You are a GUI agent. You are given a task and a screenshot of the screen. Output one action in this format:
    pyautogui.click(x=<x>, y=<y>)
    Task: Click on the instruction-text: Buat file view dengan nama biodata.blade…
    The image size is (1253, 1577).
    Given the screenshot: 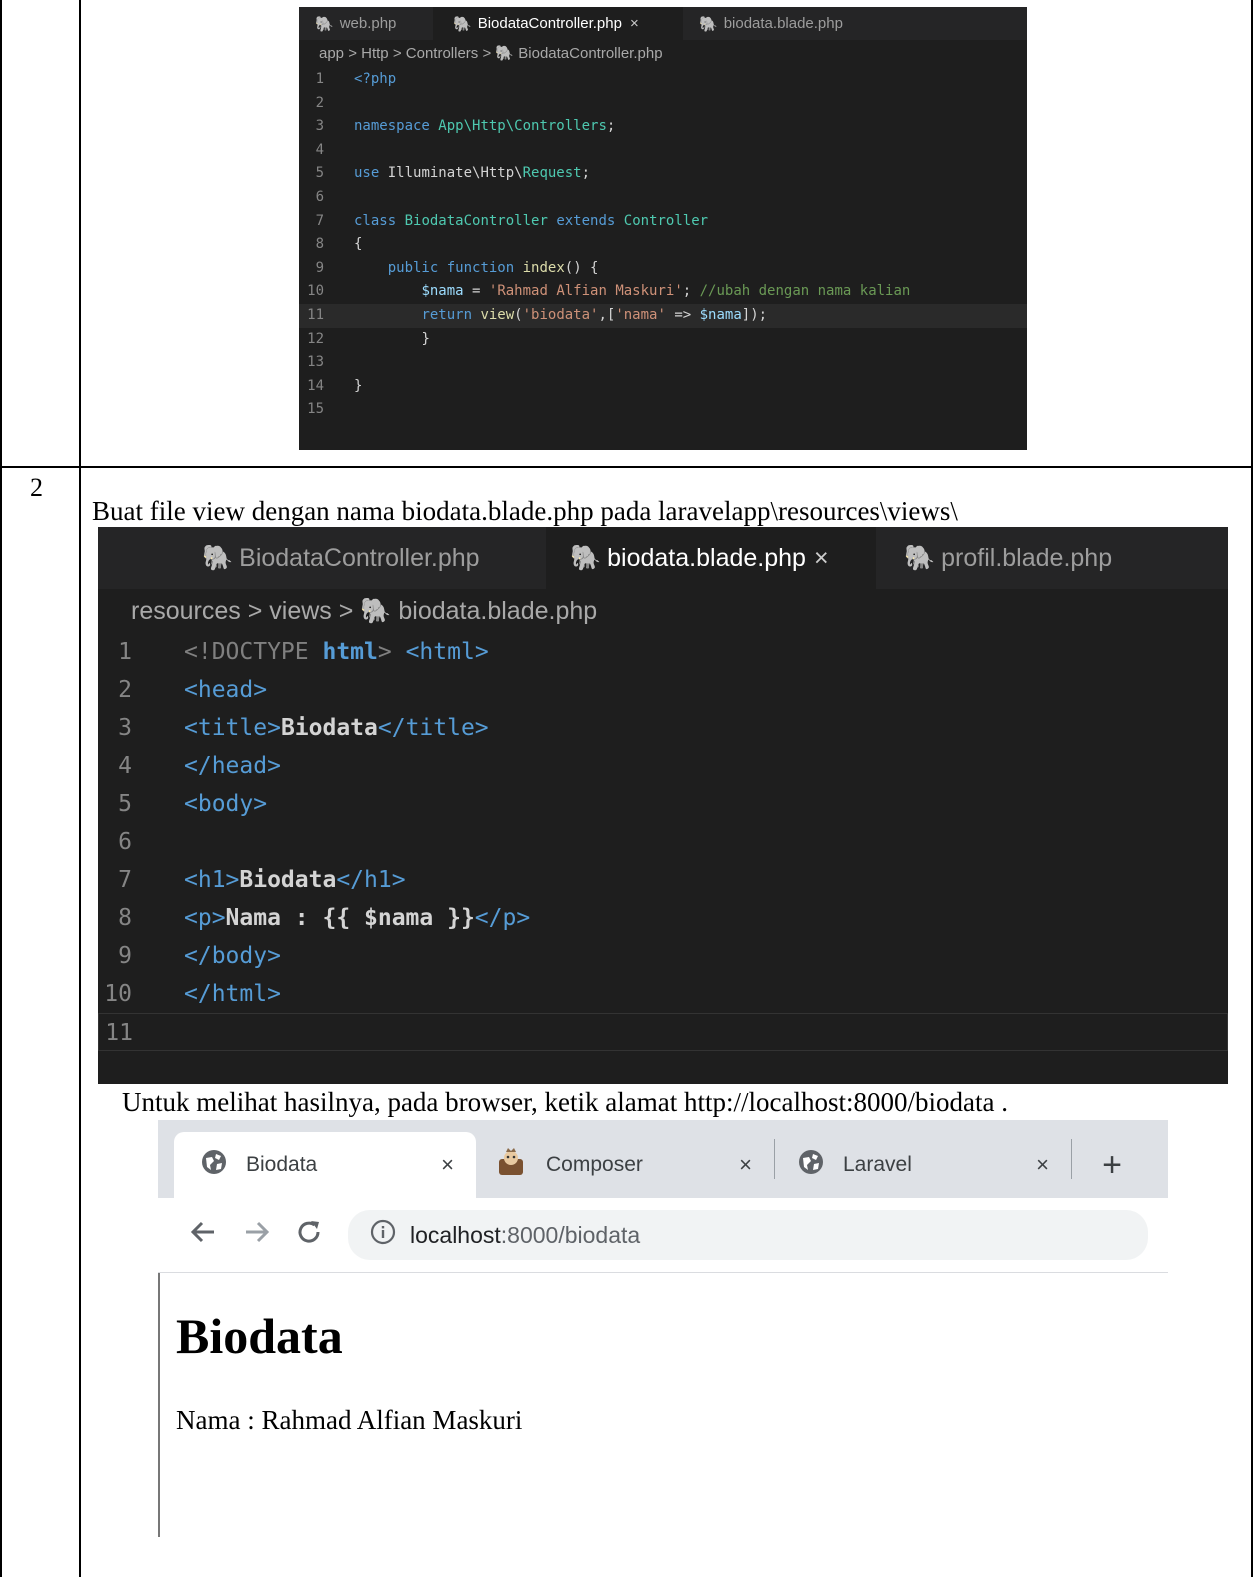 What is the action you would take?
    pyautogui.click(x=525, y=511)
    